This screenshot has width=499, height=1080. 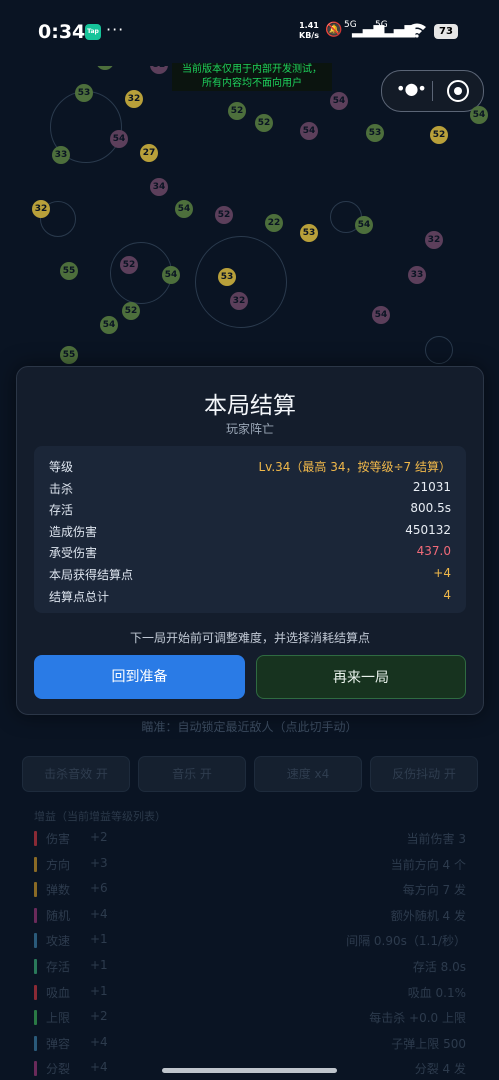 I want to click on result-title: 本局结算, so click(x=250, y=406).